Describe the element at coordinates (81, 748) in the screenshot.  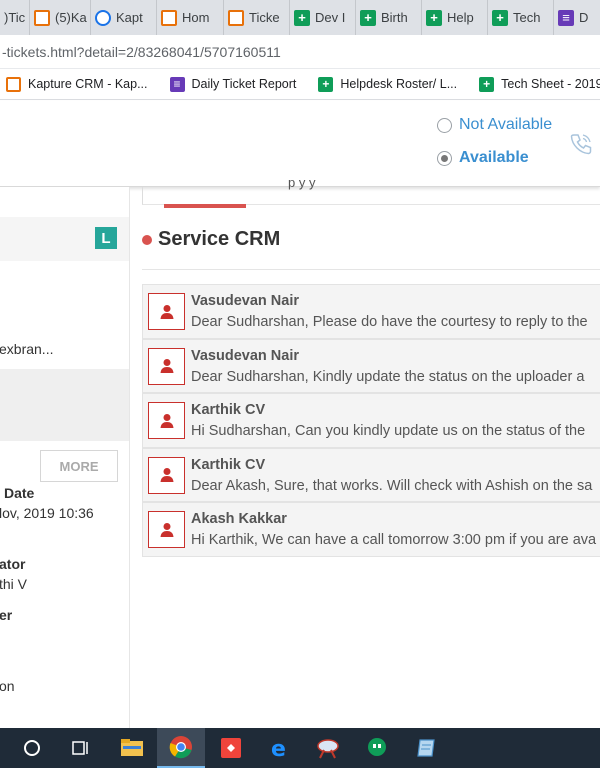
I see `task-view-icon` at that location.